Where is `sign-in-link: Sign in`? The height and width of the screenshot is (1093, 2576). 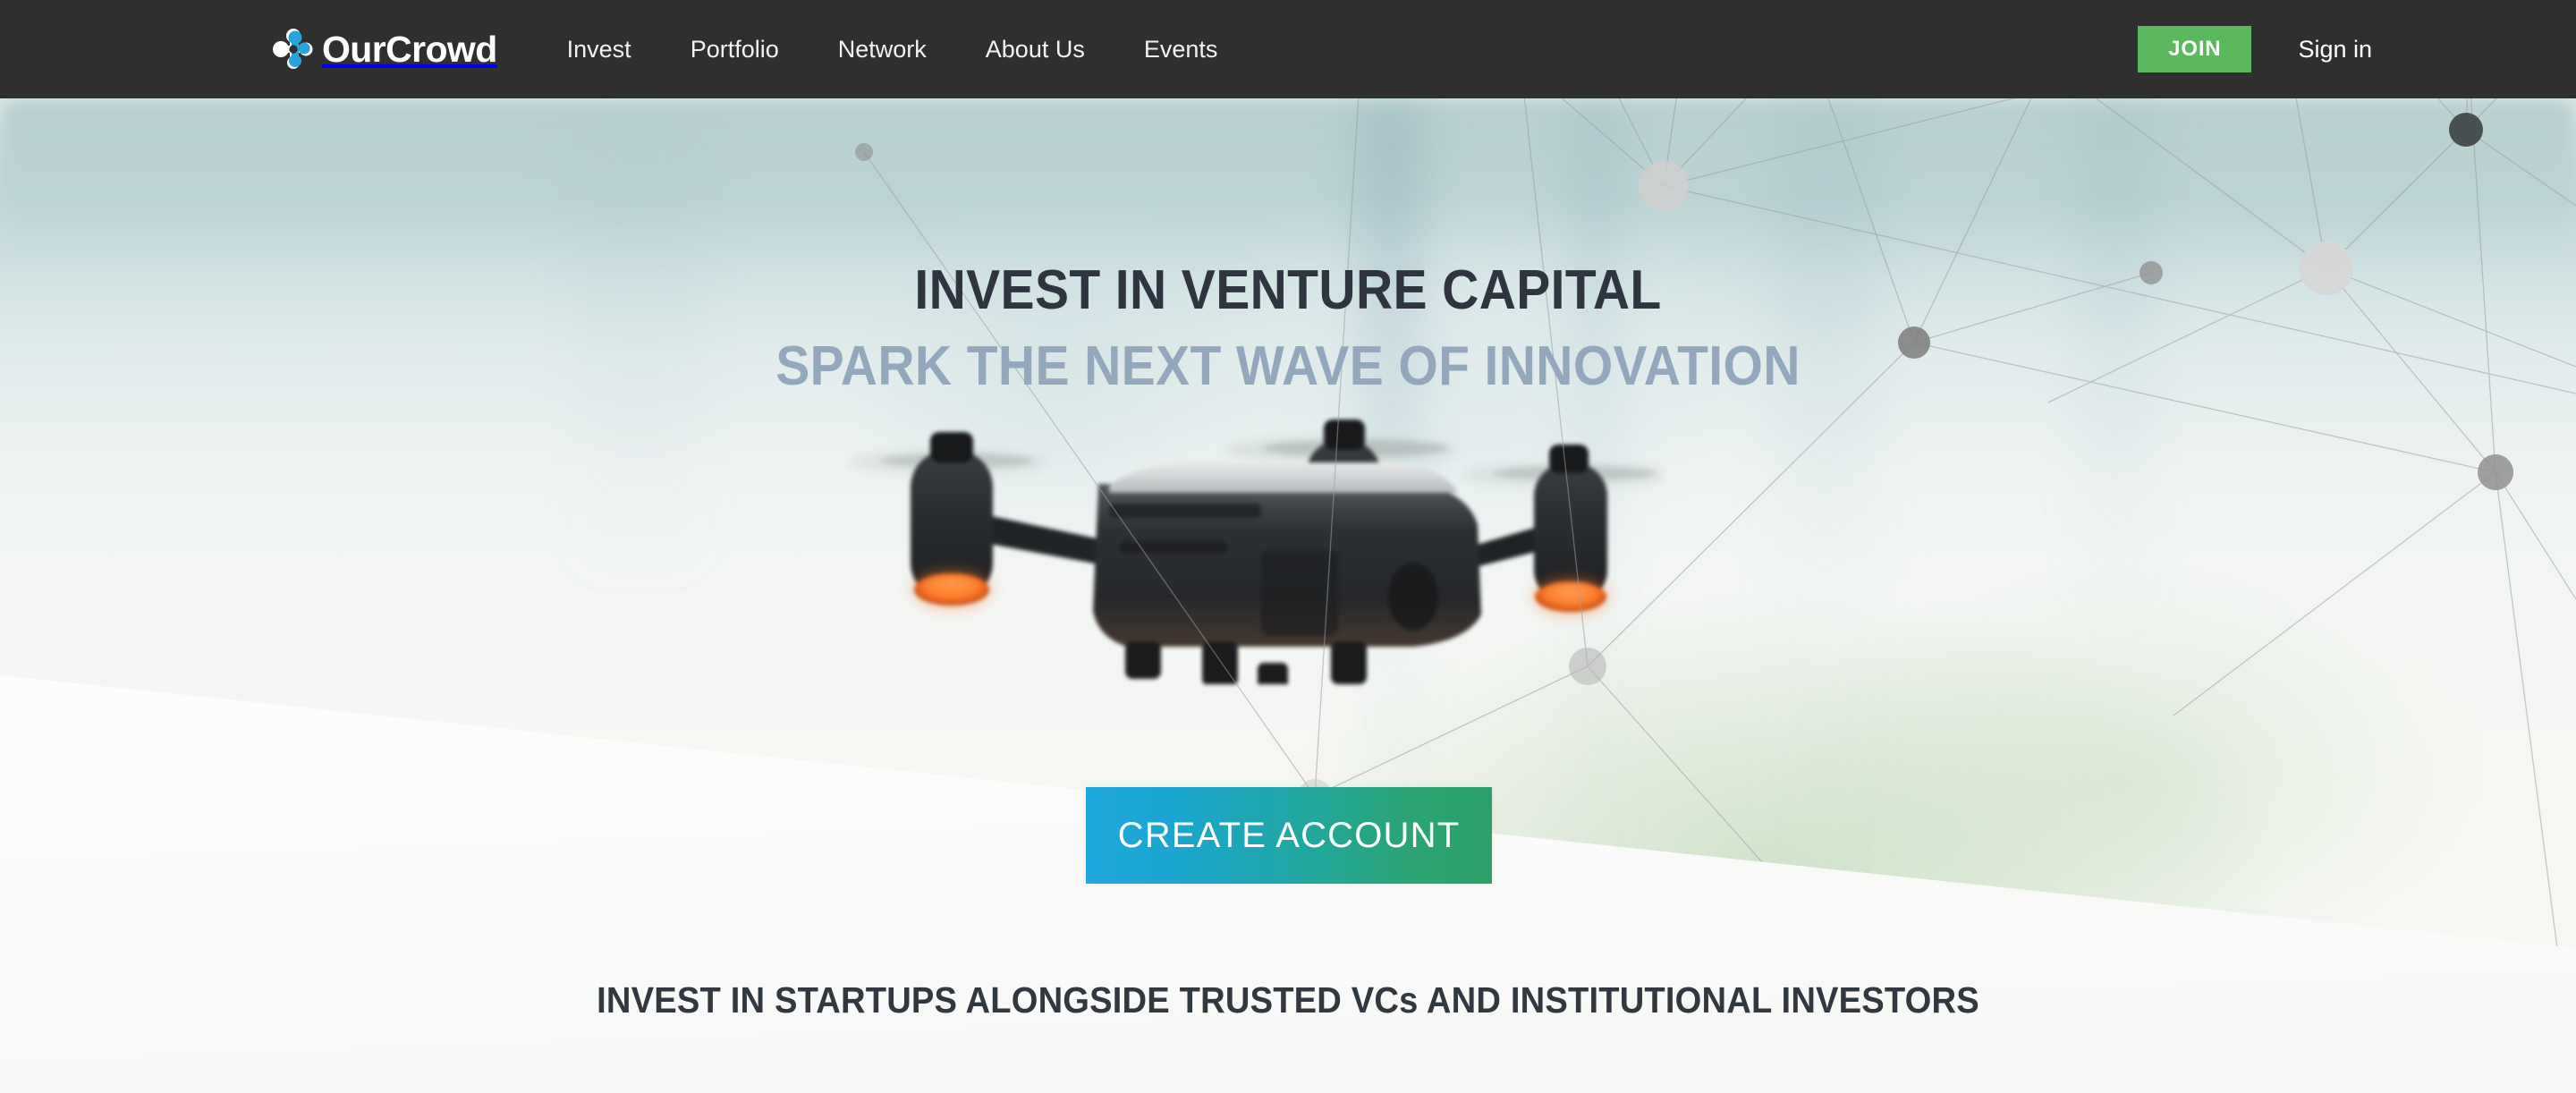
sign-in-link: Sign in is located at coordinates (2335, 50).